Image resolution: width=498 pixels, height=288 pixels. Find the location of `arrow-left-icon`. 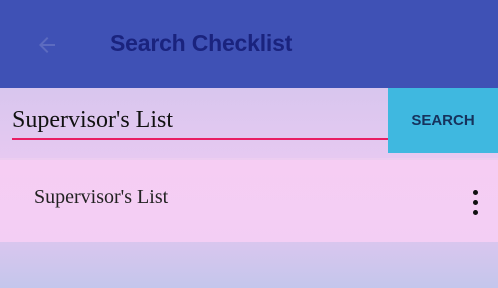

arrow-left-icon is located at coordinates (47, 45).